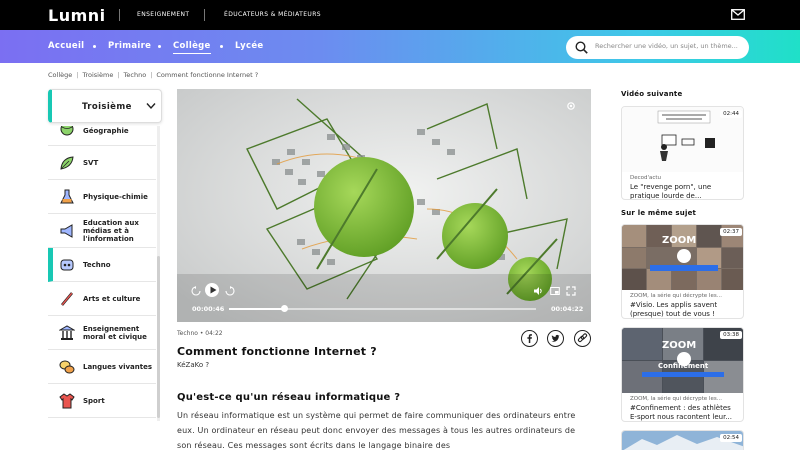 This screenshot has height=453, width=800. I want to click on subject-svt: SVT, so click(102, 163).